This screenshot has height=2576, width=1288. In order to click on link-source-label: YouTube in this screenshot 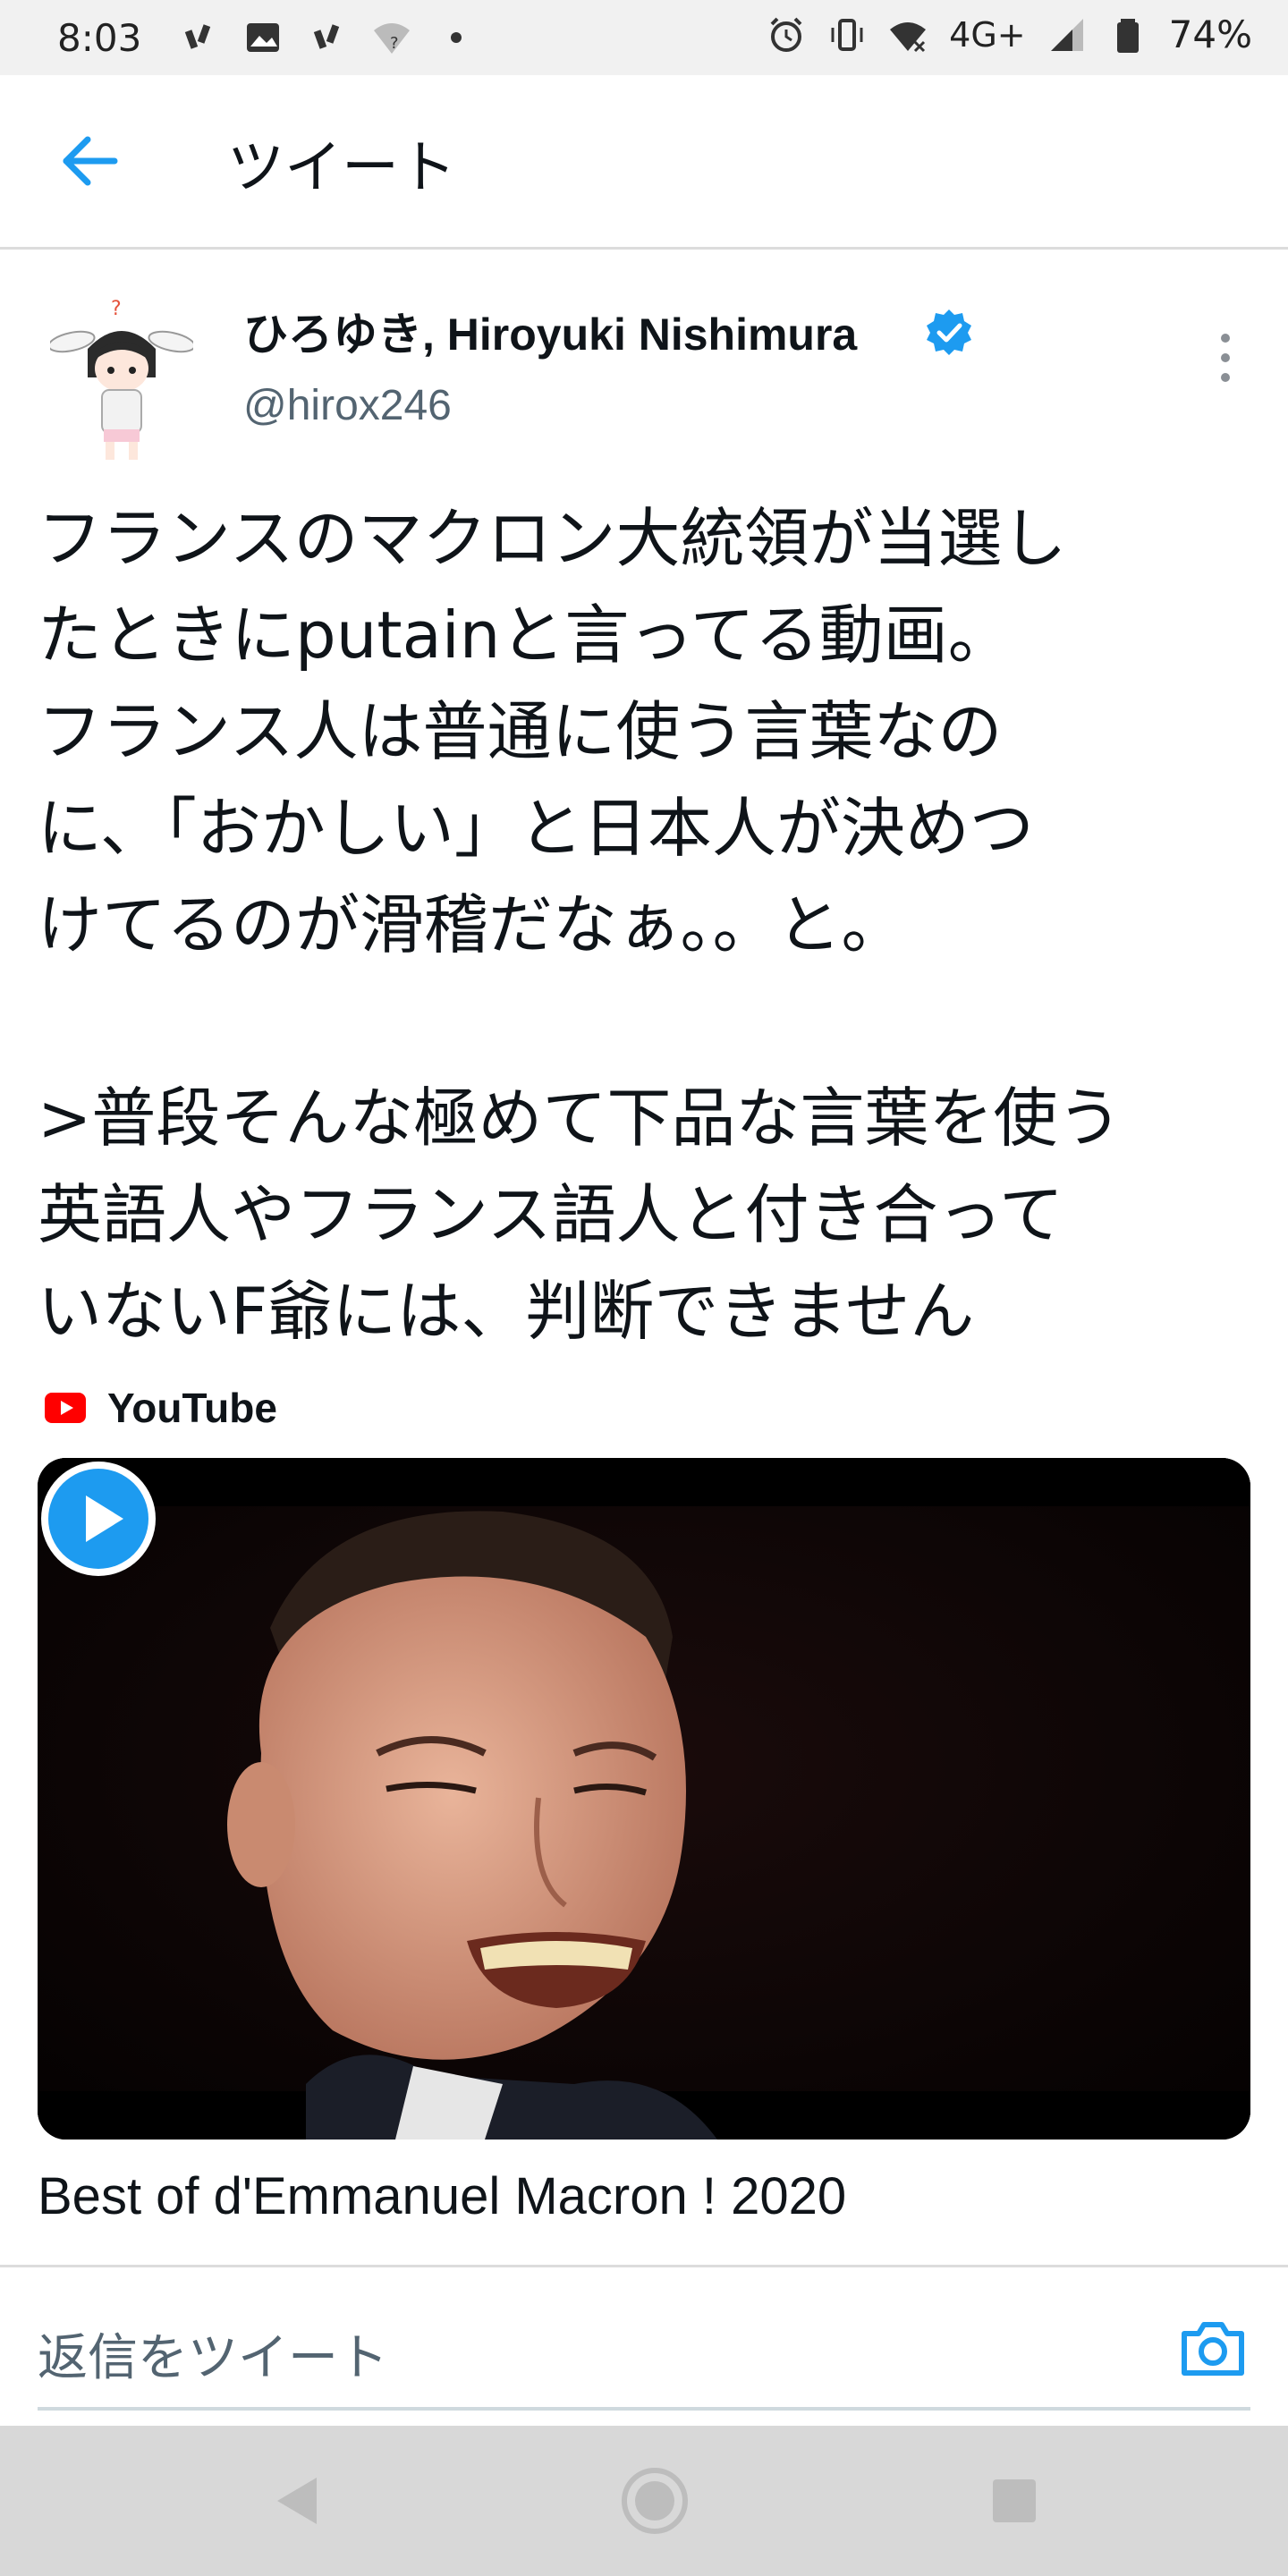, I will do `click(192, 1408)`.